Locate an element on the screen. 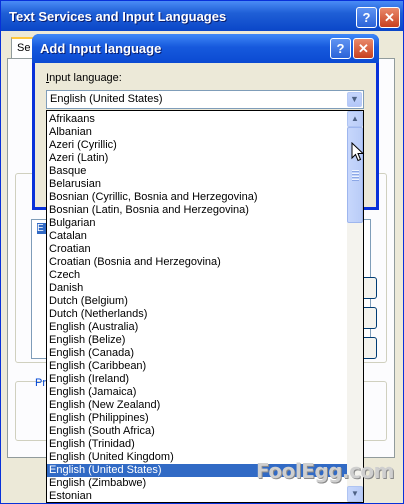  watermark-logo: FoolEgg.com is located at coordinates (325, 471).